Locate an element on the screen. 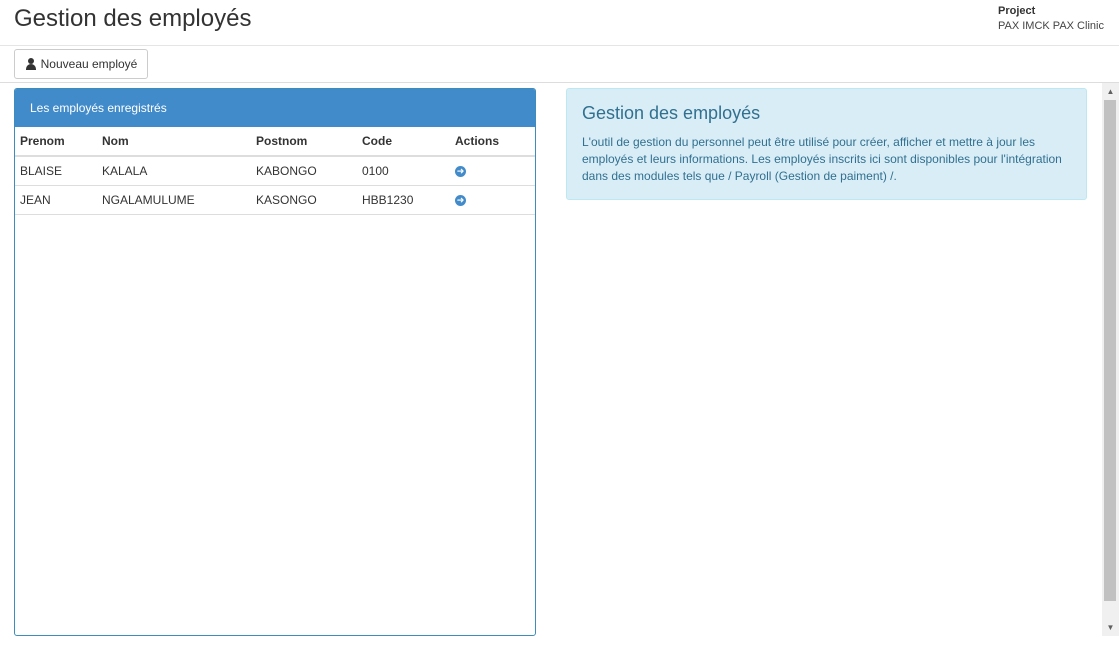 The height and width of the screenshot is (649, 1119). info-title: Gestion des employés is located at coordinates (671, 113).